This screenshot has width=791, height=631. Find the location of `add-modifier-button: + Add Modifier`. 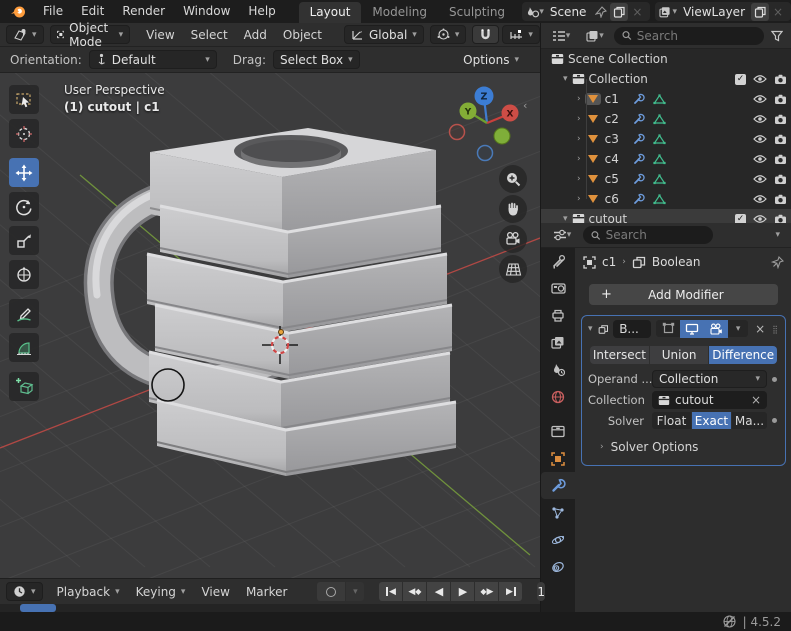

add-modifier-button: + Add Modifier is located at coordinates (683, 294).